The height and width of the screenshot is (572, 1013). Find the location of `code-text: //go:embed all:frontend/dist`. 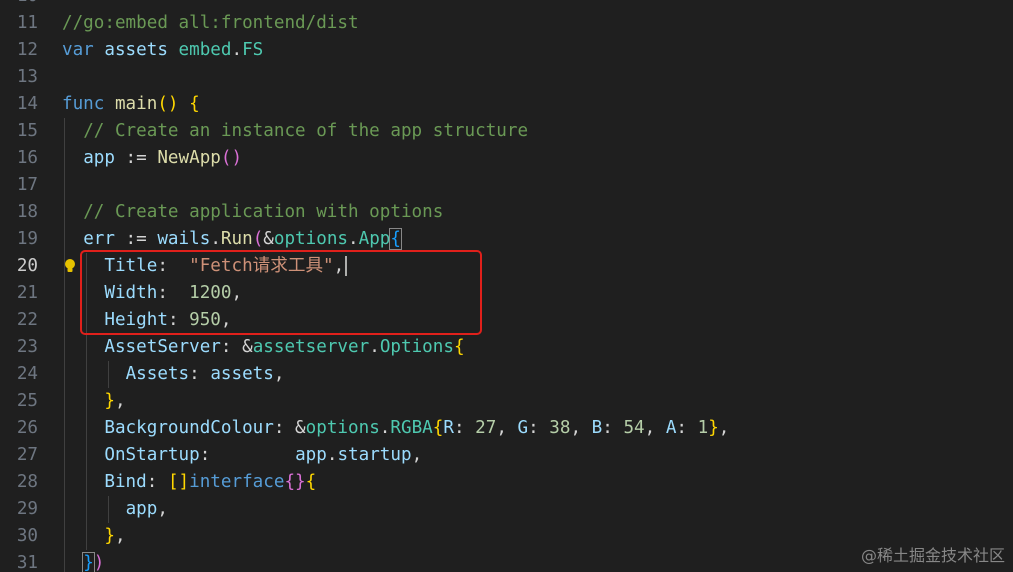

code-text: //go:embed all:frontend/dist is located at coordinates (210, 23).